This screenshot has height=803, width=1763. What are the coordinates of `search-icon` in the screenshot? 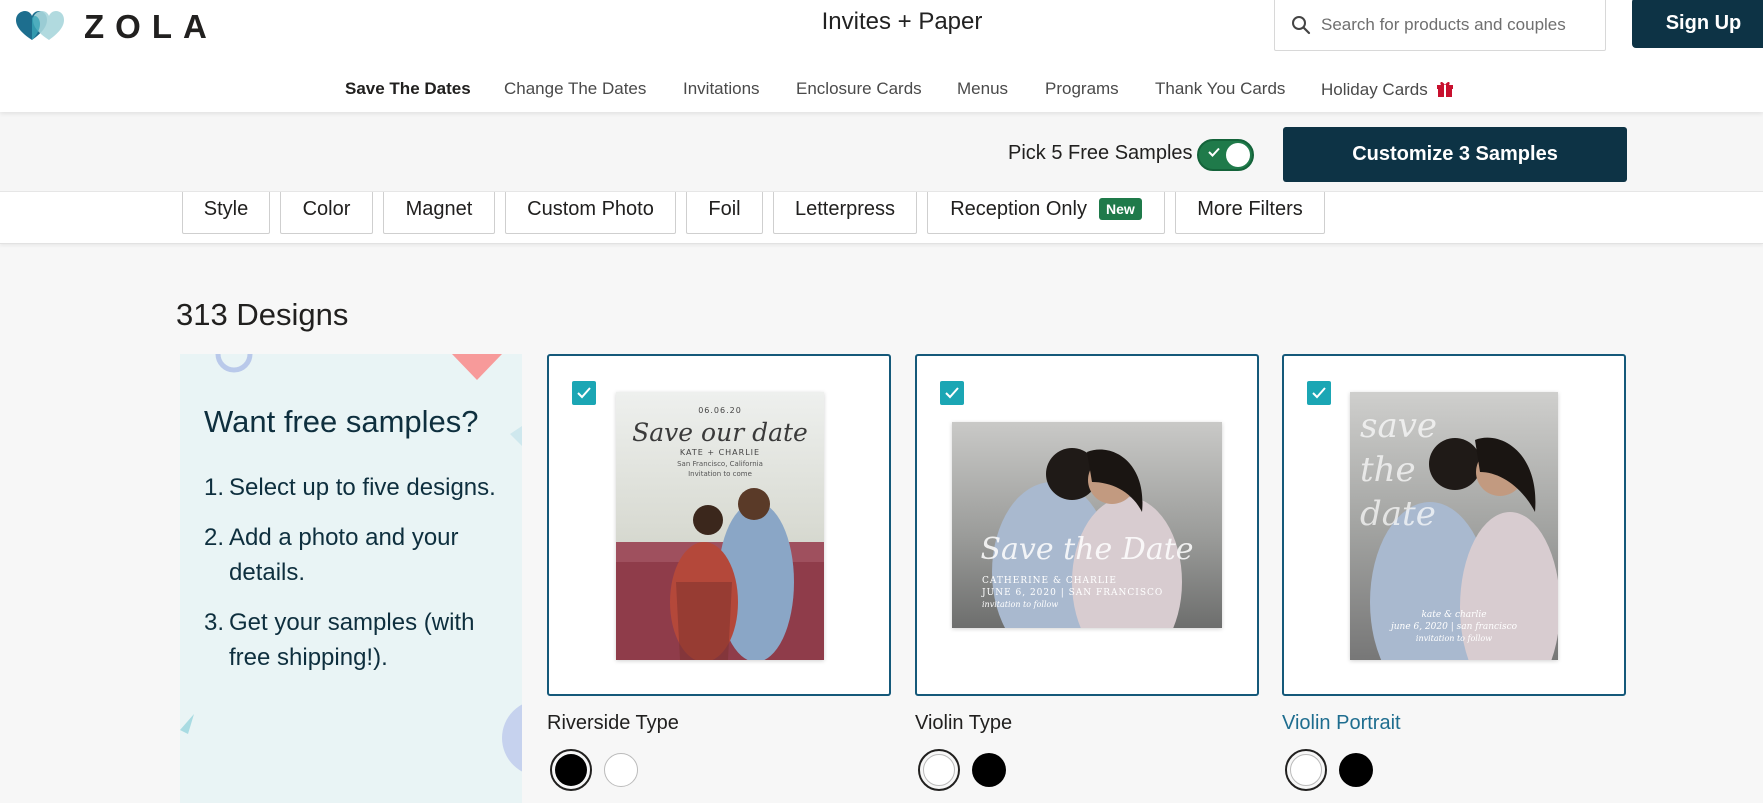 It's located at (1301, 24).